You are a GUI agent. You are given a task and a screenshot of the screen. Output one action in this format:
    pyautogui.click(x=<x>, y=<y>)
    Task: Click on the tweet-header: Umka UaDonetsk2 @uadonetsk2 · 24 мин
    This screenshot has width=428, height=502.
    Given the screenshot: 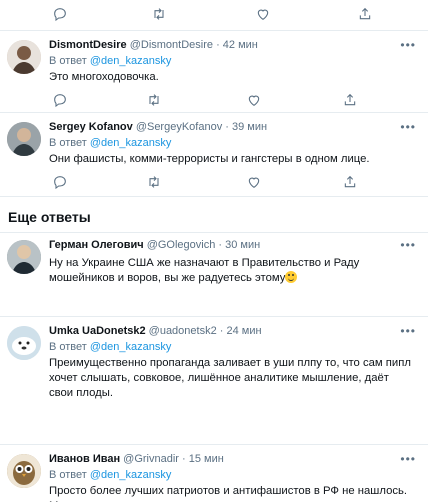 What is the action you would take?
    pyautogui.click(x=231, y=331)
    